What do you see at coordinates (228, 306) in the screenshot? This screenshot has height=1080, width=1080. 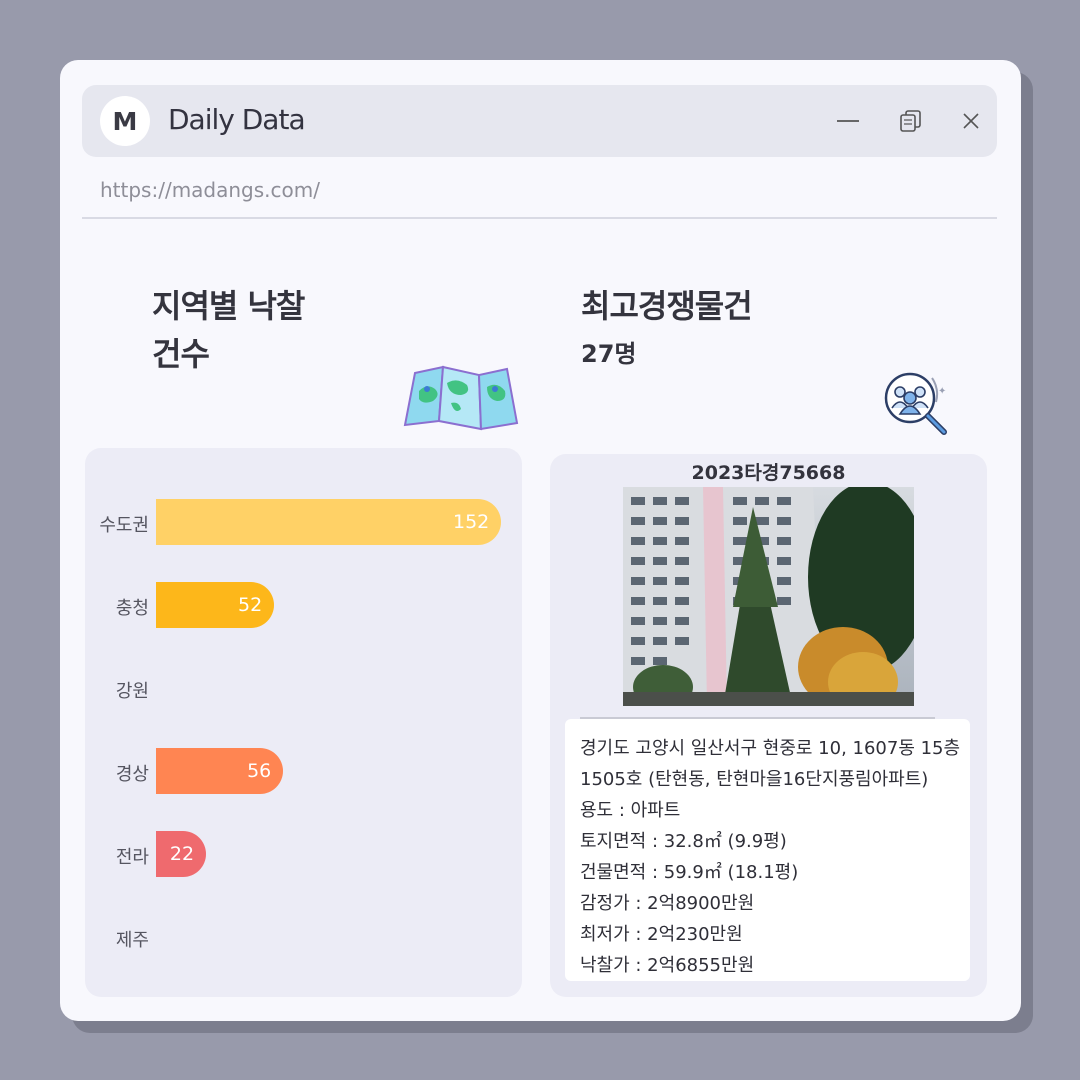 I see `region-heading-line1: 지역별 낙찰` at bounding box center [228, 306].